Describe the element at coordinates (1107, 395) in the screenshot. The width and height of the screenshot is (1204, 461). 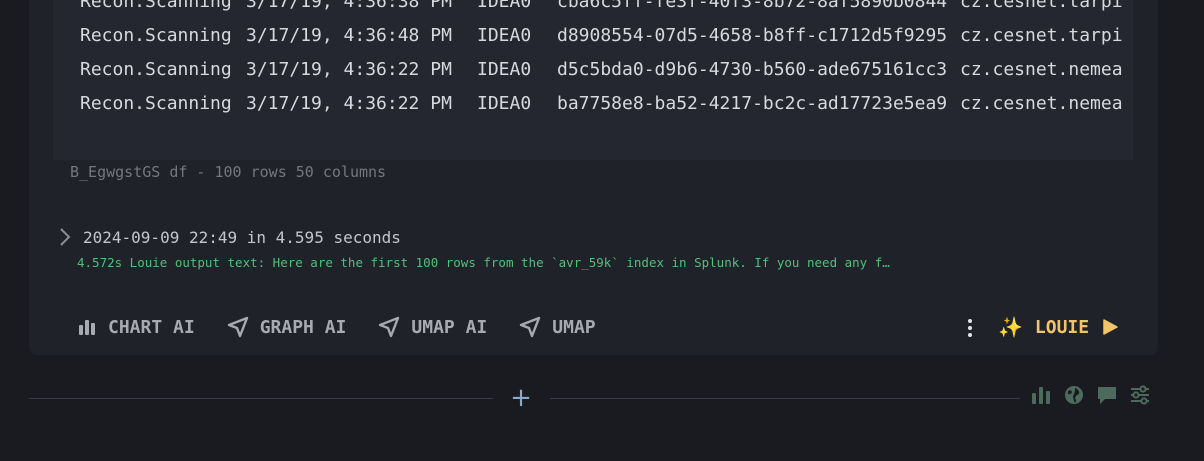
I see `comment-icon` at that location.